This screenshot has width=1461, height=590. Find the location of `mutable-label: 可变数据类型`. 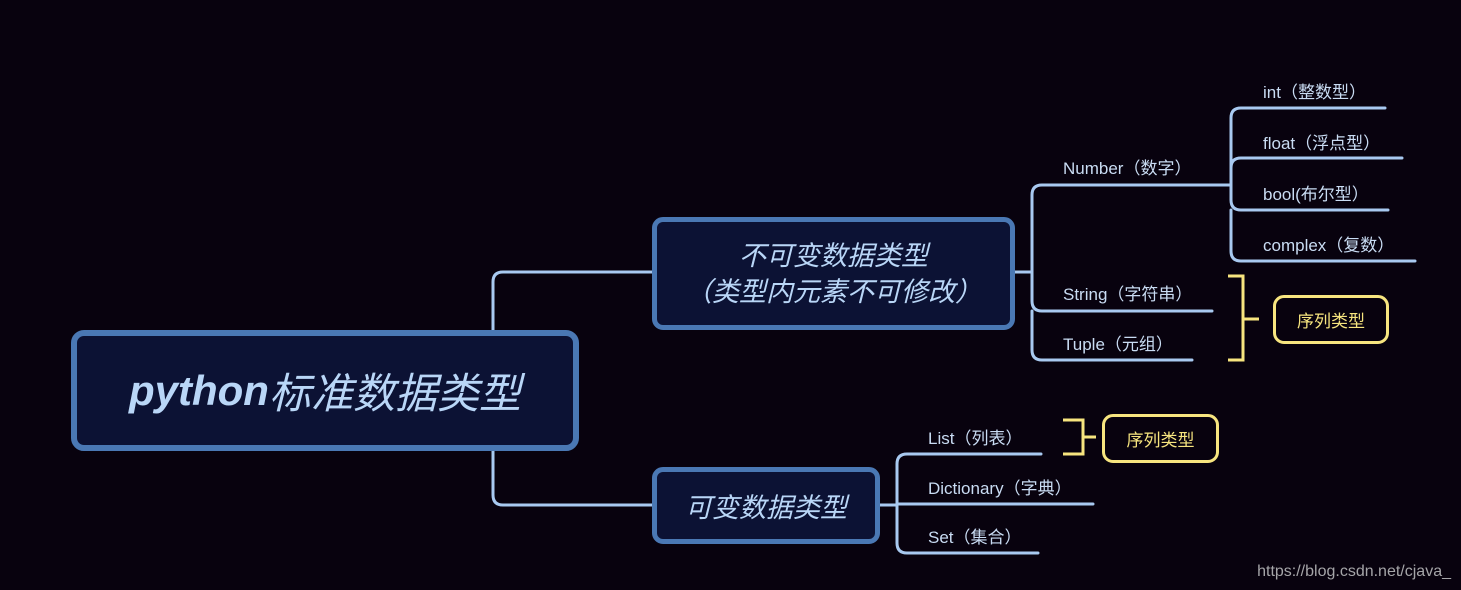

mutable-label: 可变数据类型 is located at coordinates (766, 508).